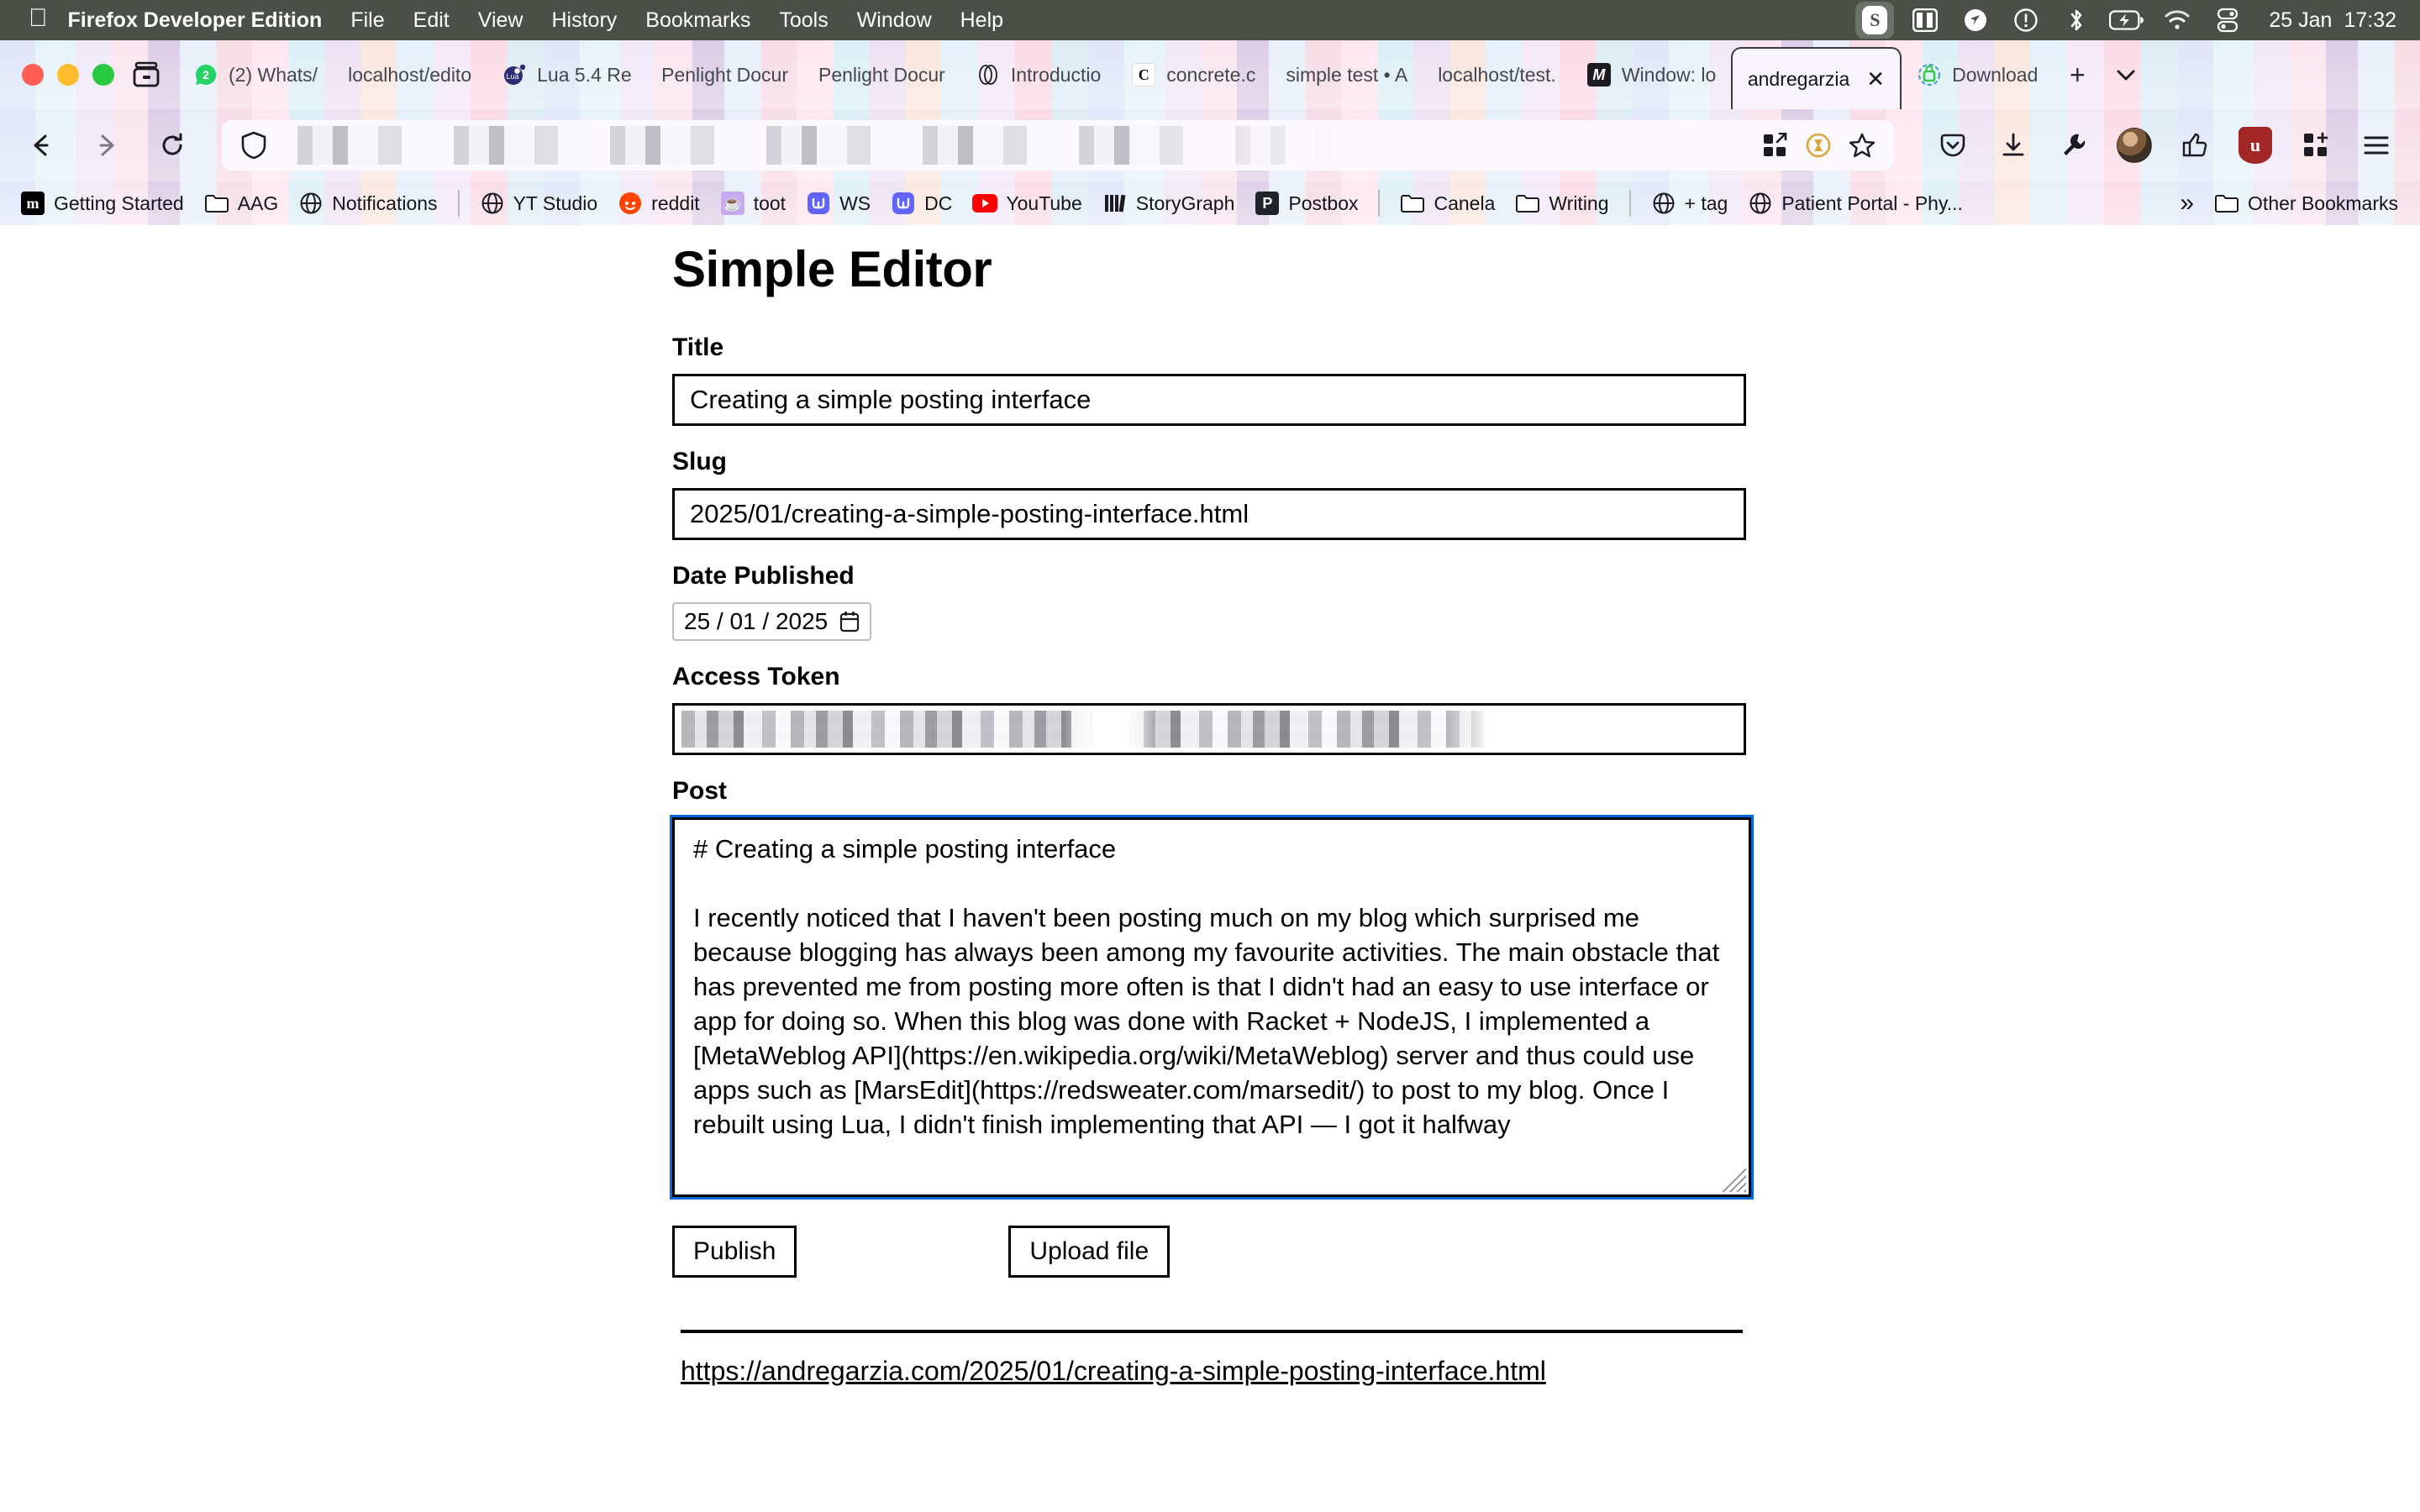  What do you see at coordinates (1306, 203) in the screenshot?
I see `bookmark-postbox: P Postbox` at bounding box center [1306, 203].